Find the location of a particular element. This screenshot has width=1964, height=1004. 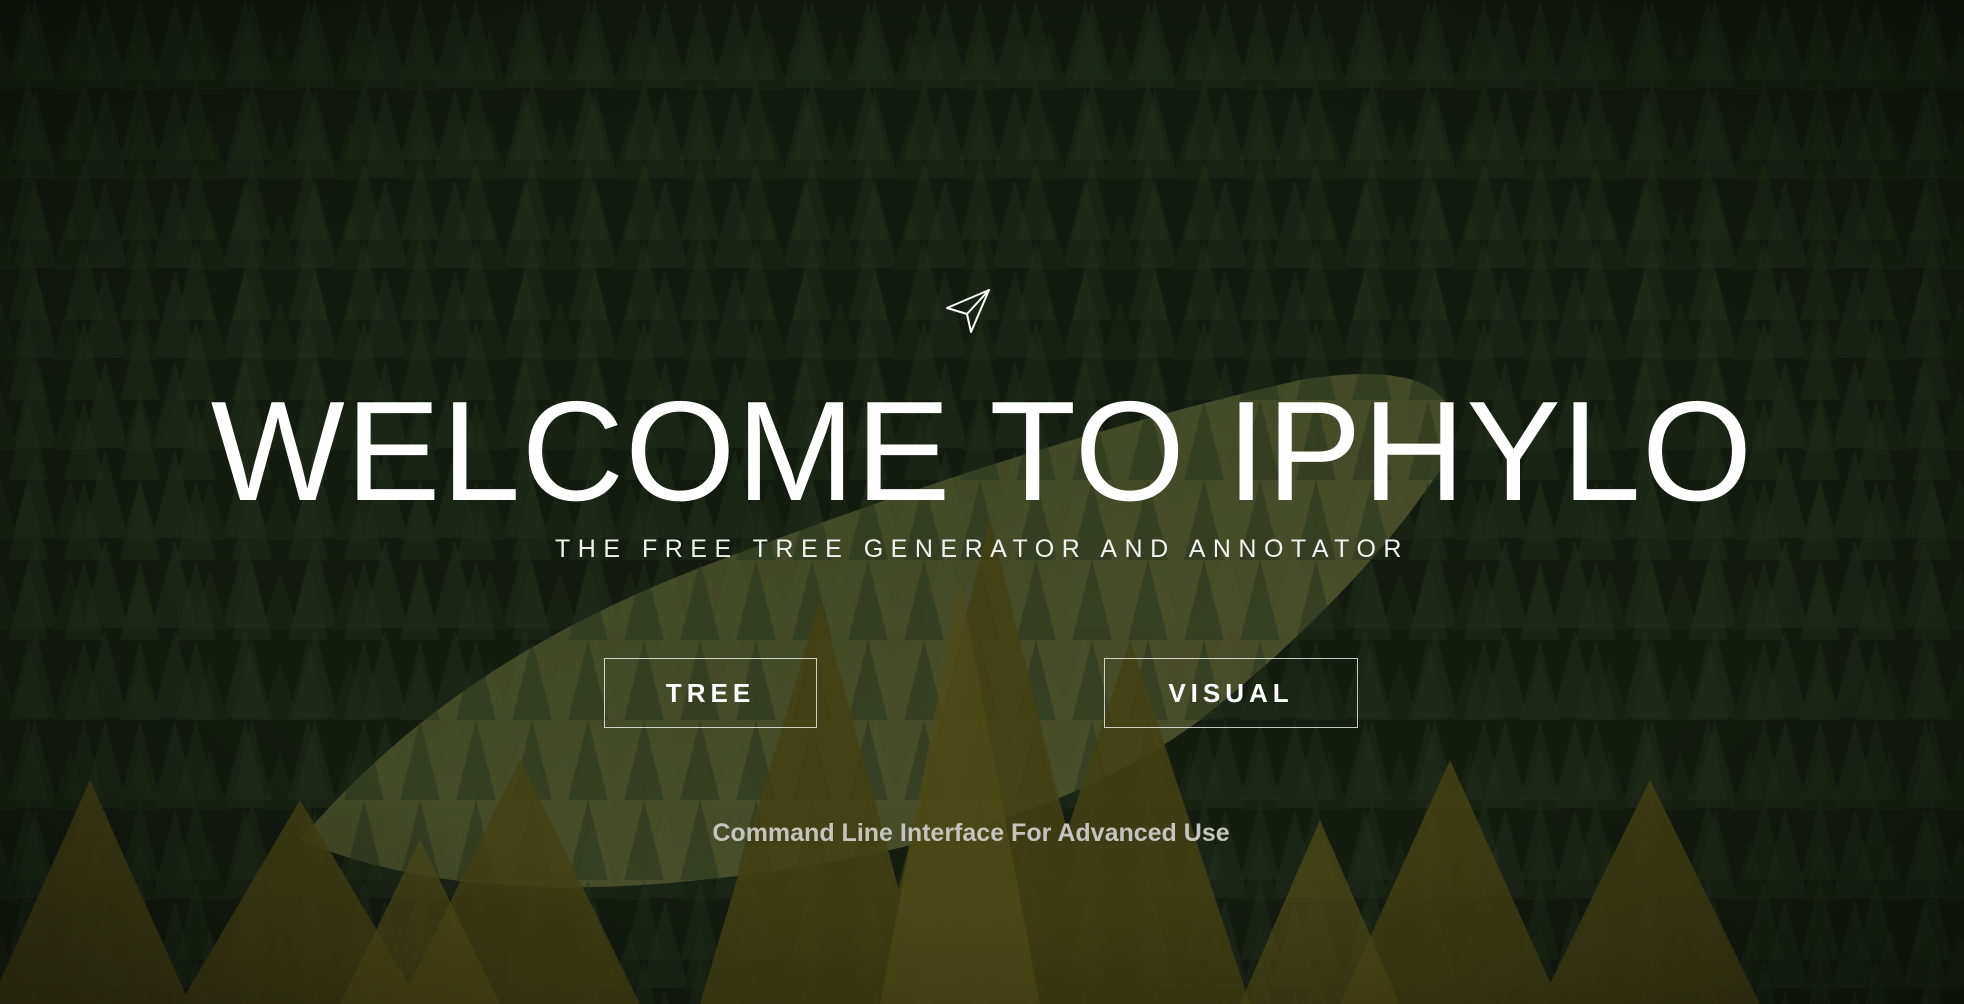

page-subtitle: THE FREE TREE GENERATOR AND ANNOTATOR is located at coordinates (982, 549).